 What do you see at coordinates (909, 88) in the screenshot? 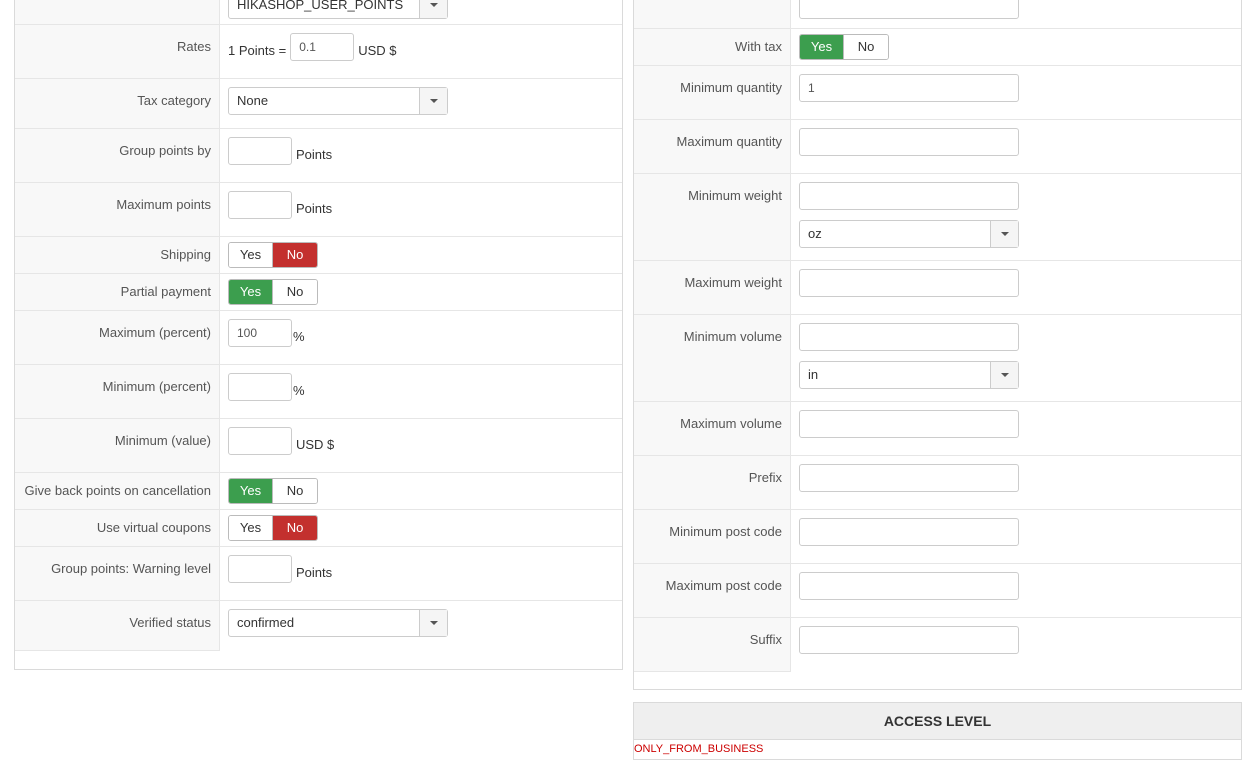
I see `minimum-quantity-input` at bounding box center [909, 88].